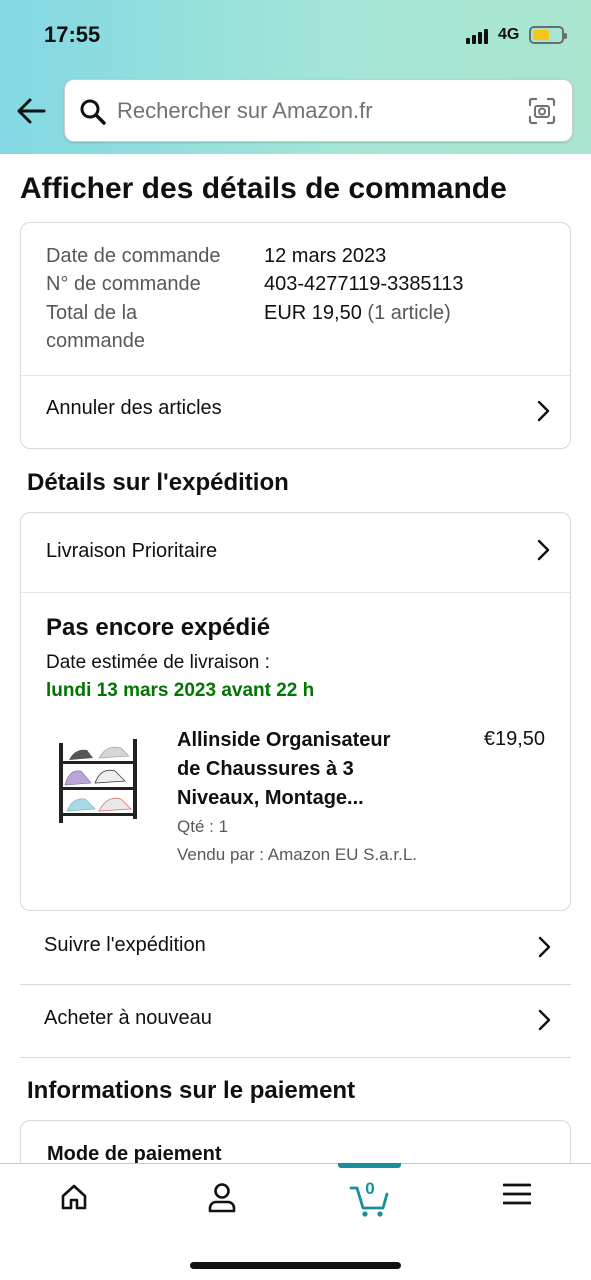 This screenshot has width=591, height=1280. What do you see at coordinates (125, 945) in the screenshot?
I see `track-shipment-label: Suivre l'expédition` at bounding box center [125, 945].